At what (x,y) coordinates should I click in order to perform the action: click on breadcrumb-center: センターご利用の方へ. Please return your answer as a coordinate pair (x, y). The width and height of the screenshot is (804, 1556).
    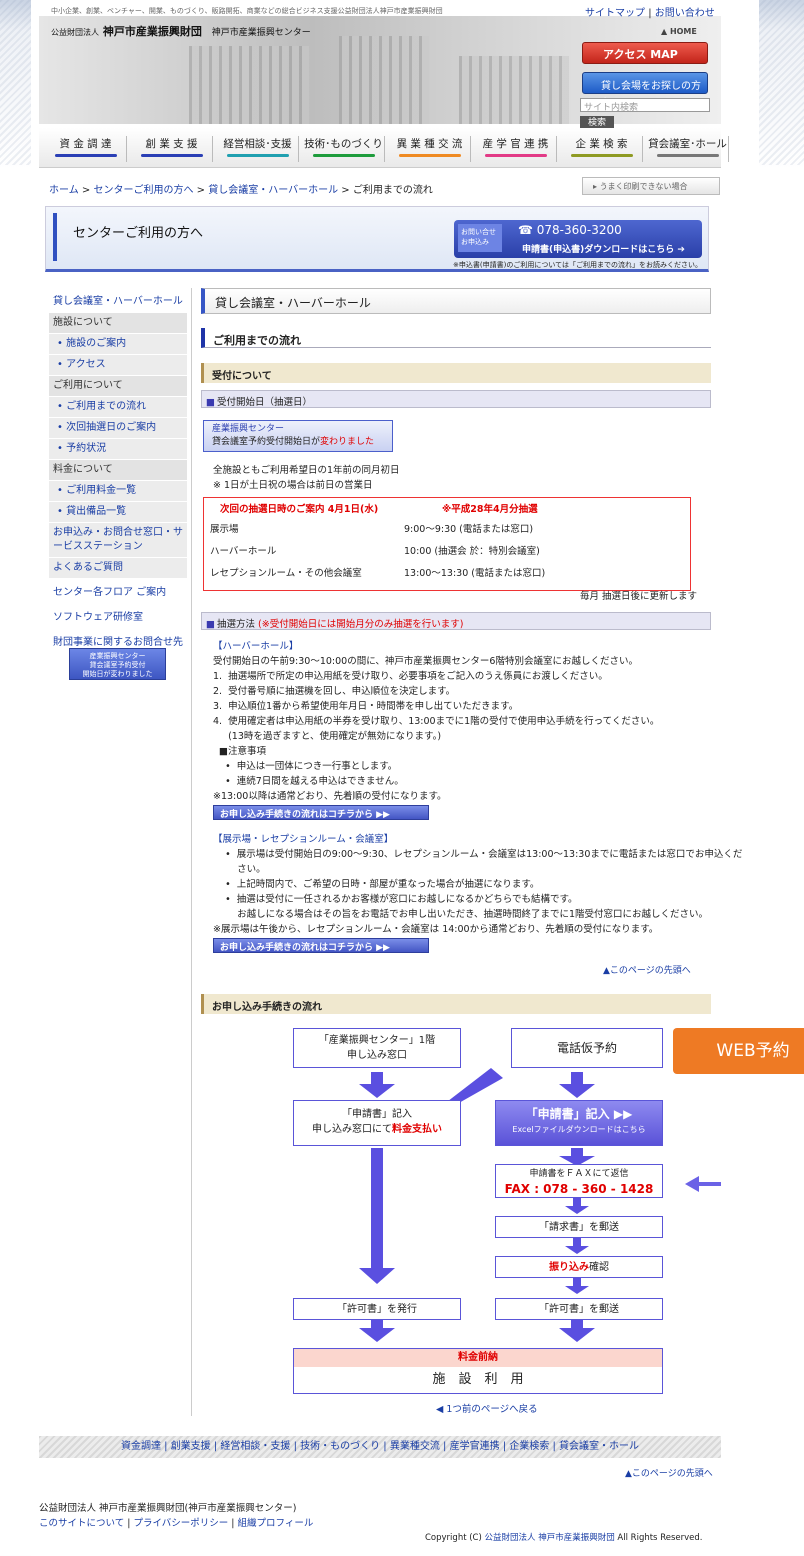
    Looking at the image, I should click on (143, 190).